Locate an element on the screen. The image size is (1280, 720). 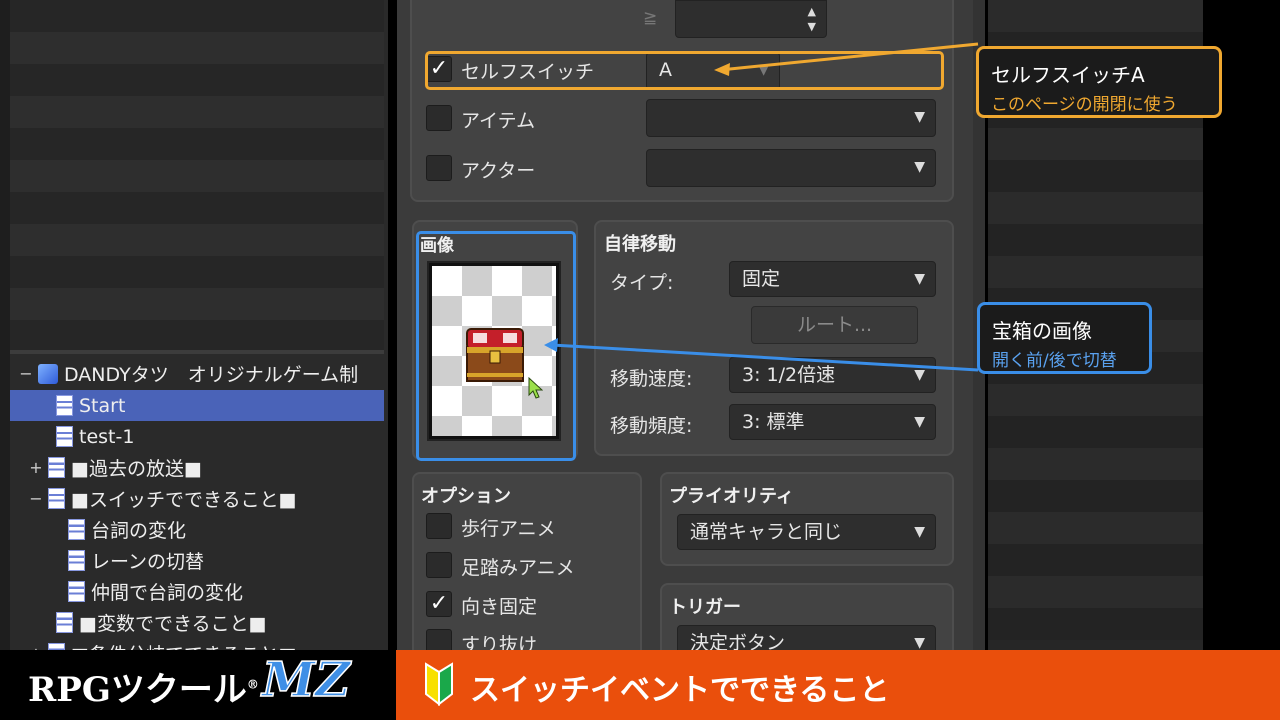
banner-title: スイッチイベントでできること is located at coordinates (680, 690).